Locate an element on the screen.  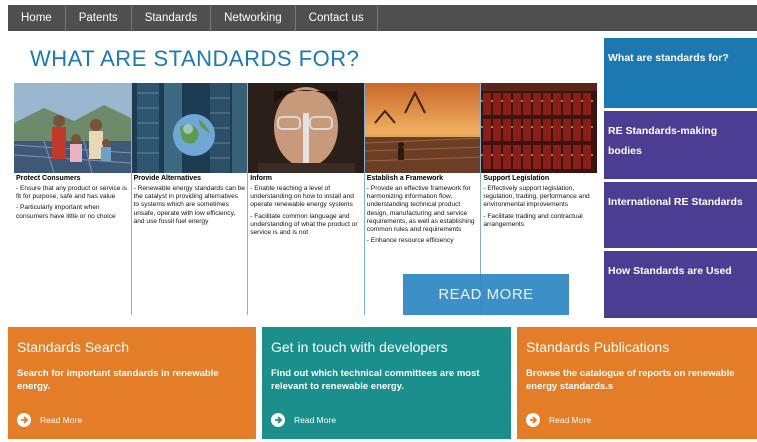
sidebar-item-what-are-standards: What are standards for? is located at coordinates (680, 73).